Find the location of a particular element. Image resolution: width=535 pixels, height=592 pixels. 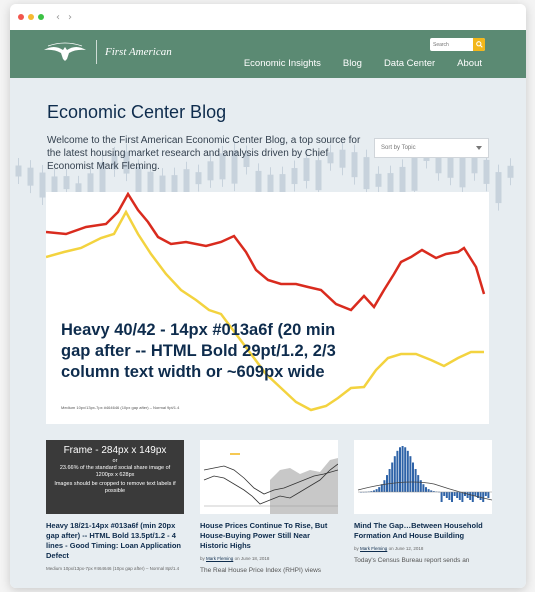

maximize-window-dot is located at coordinates (41, 17).